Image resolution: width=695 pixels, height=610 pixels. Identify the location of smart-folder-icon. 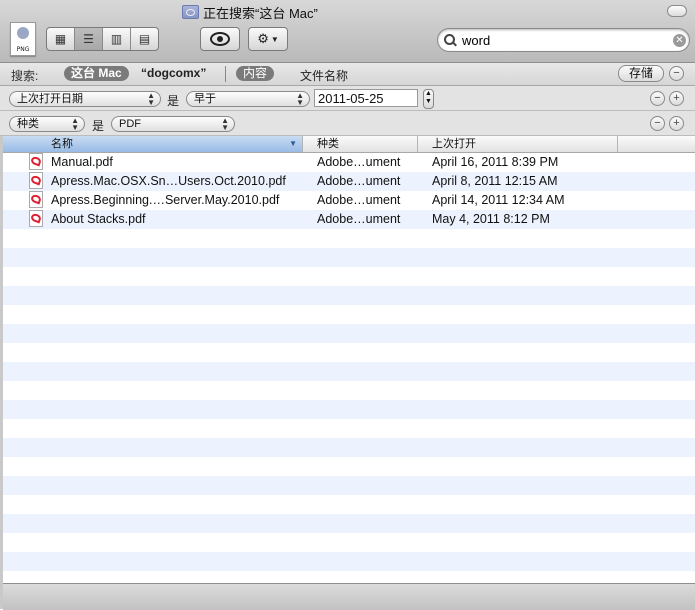
(190, 12).